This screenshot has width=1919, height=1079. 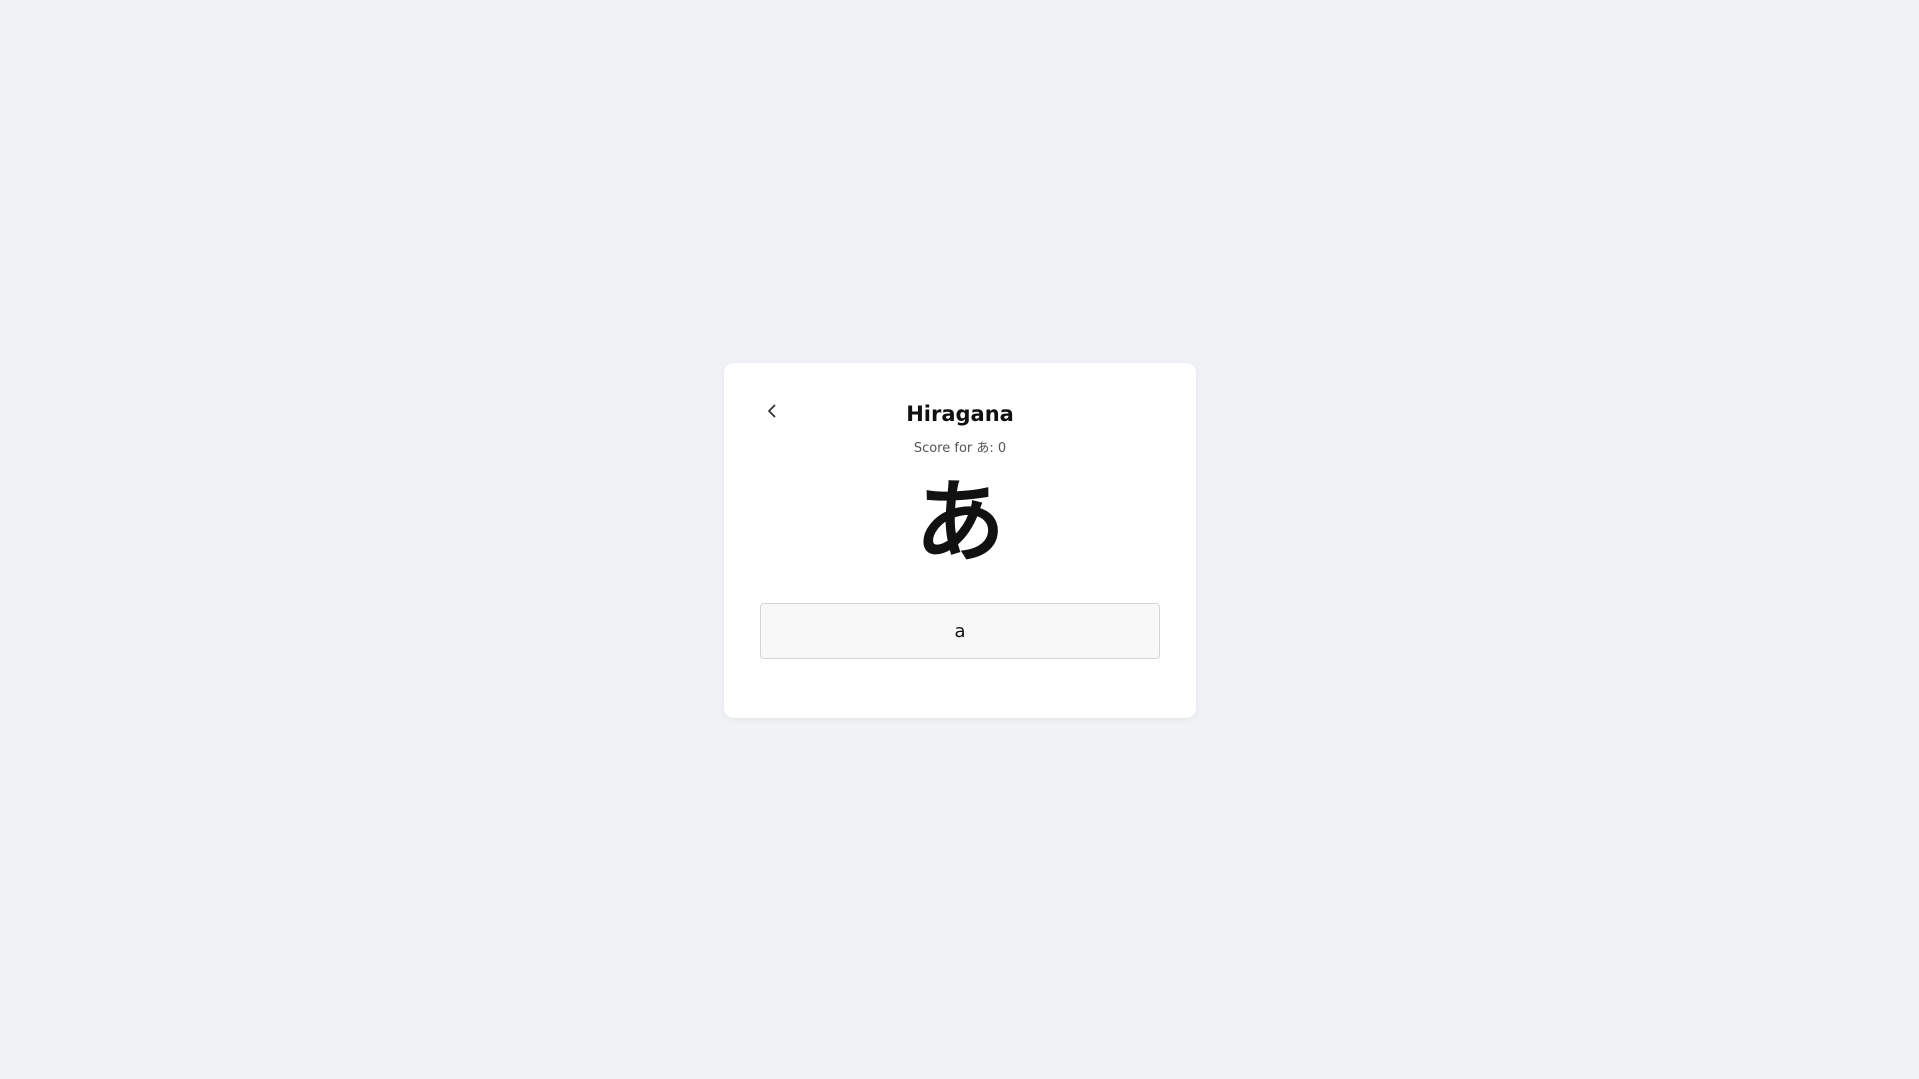 What do you see at coordinates (960, 522) in the screenshot?
I see `kana-character: あ` at bounding box center [960, 522].